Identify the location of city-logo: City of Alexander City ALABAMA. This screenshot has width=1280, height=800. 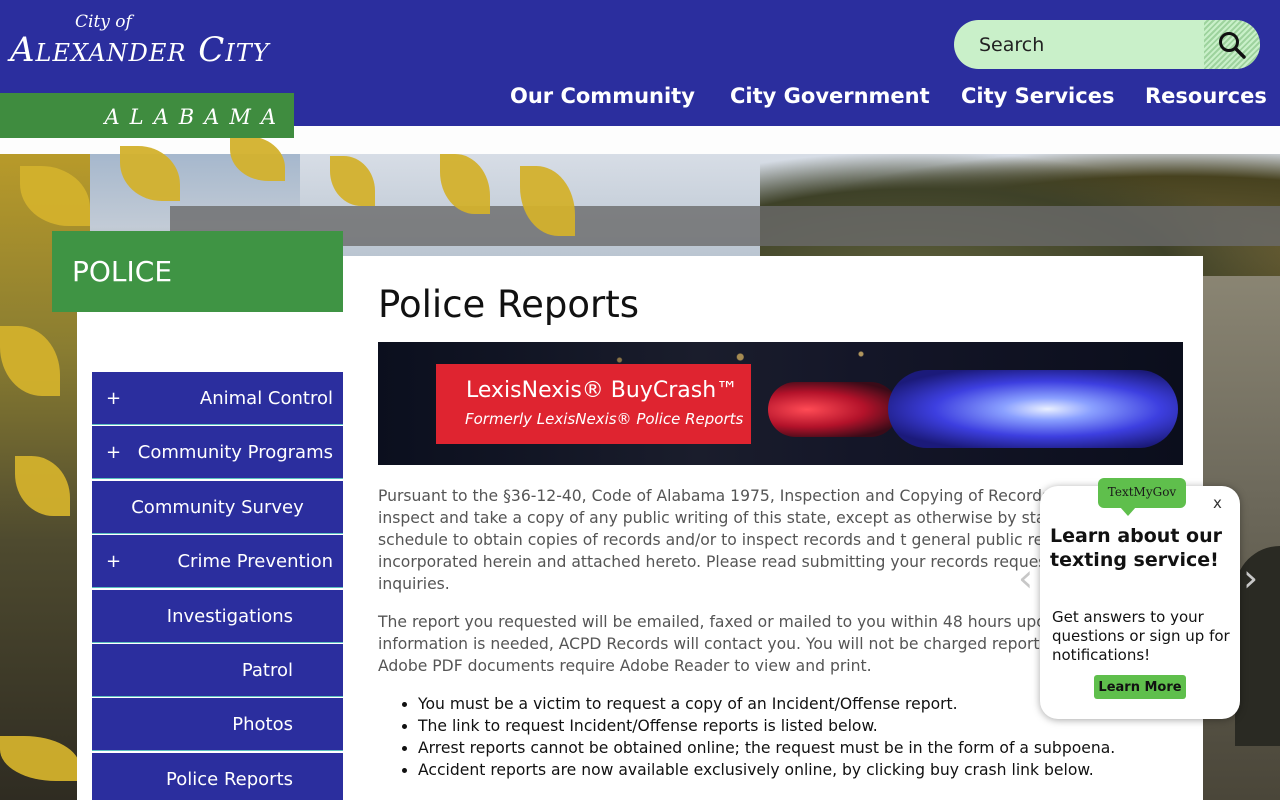
(147, 69).